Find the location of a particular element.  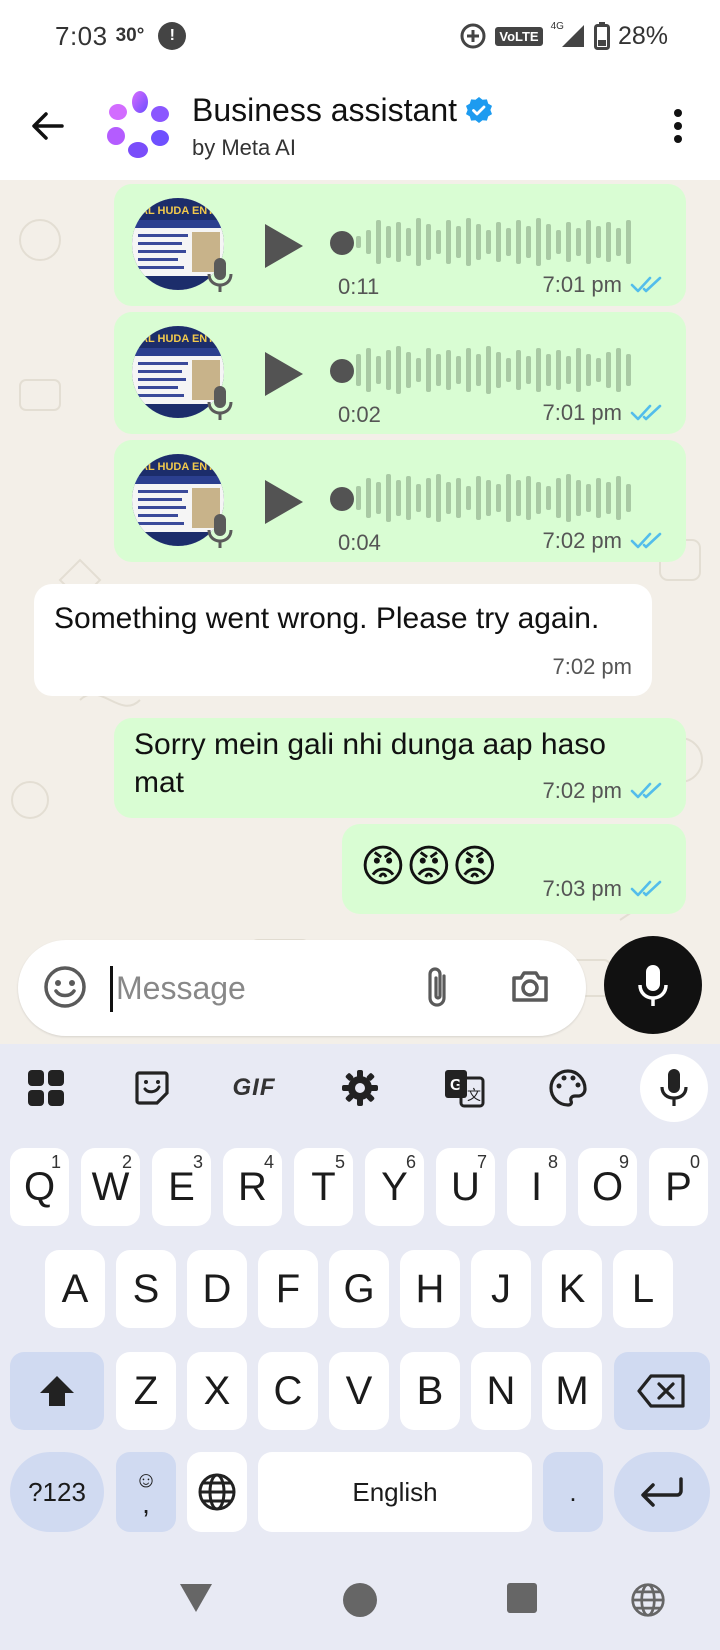

data-saver-icon is located at coordinates (473, 36).